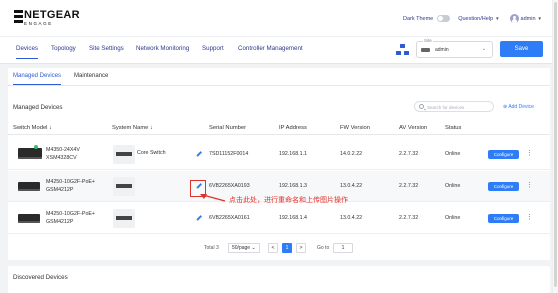  I want to click on site-label: Site, so click(428, 40).